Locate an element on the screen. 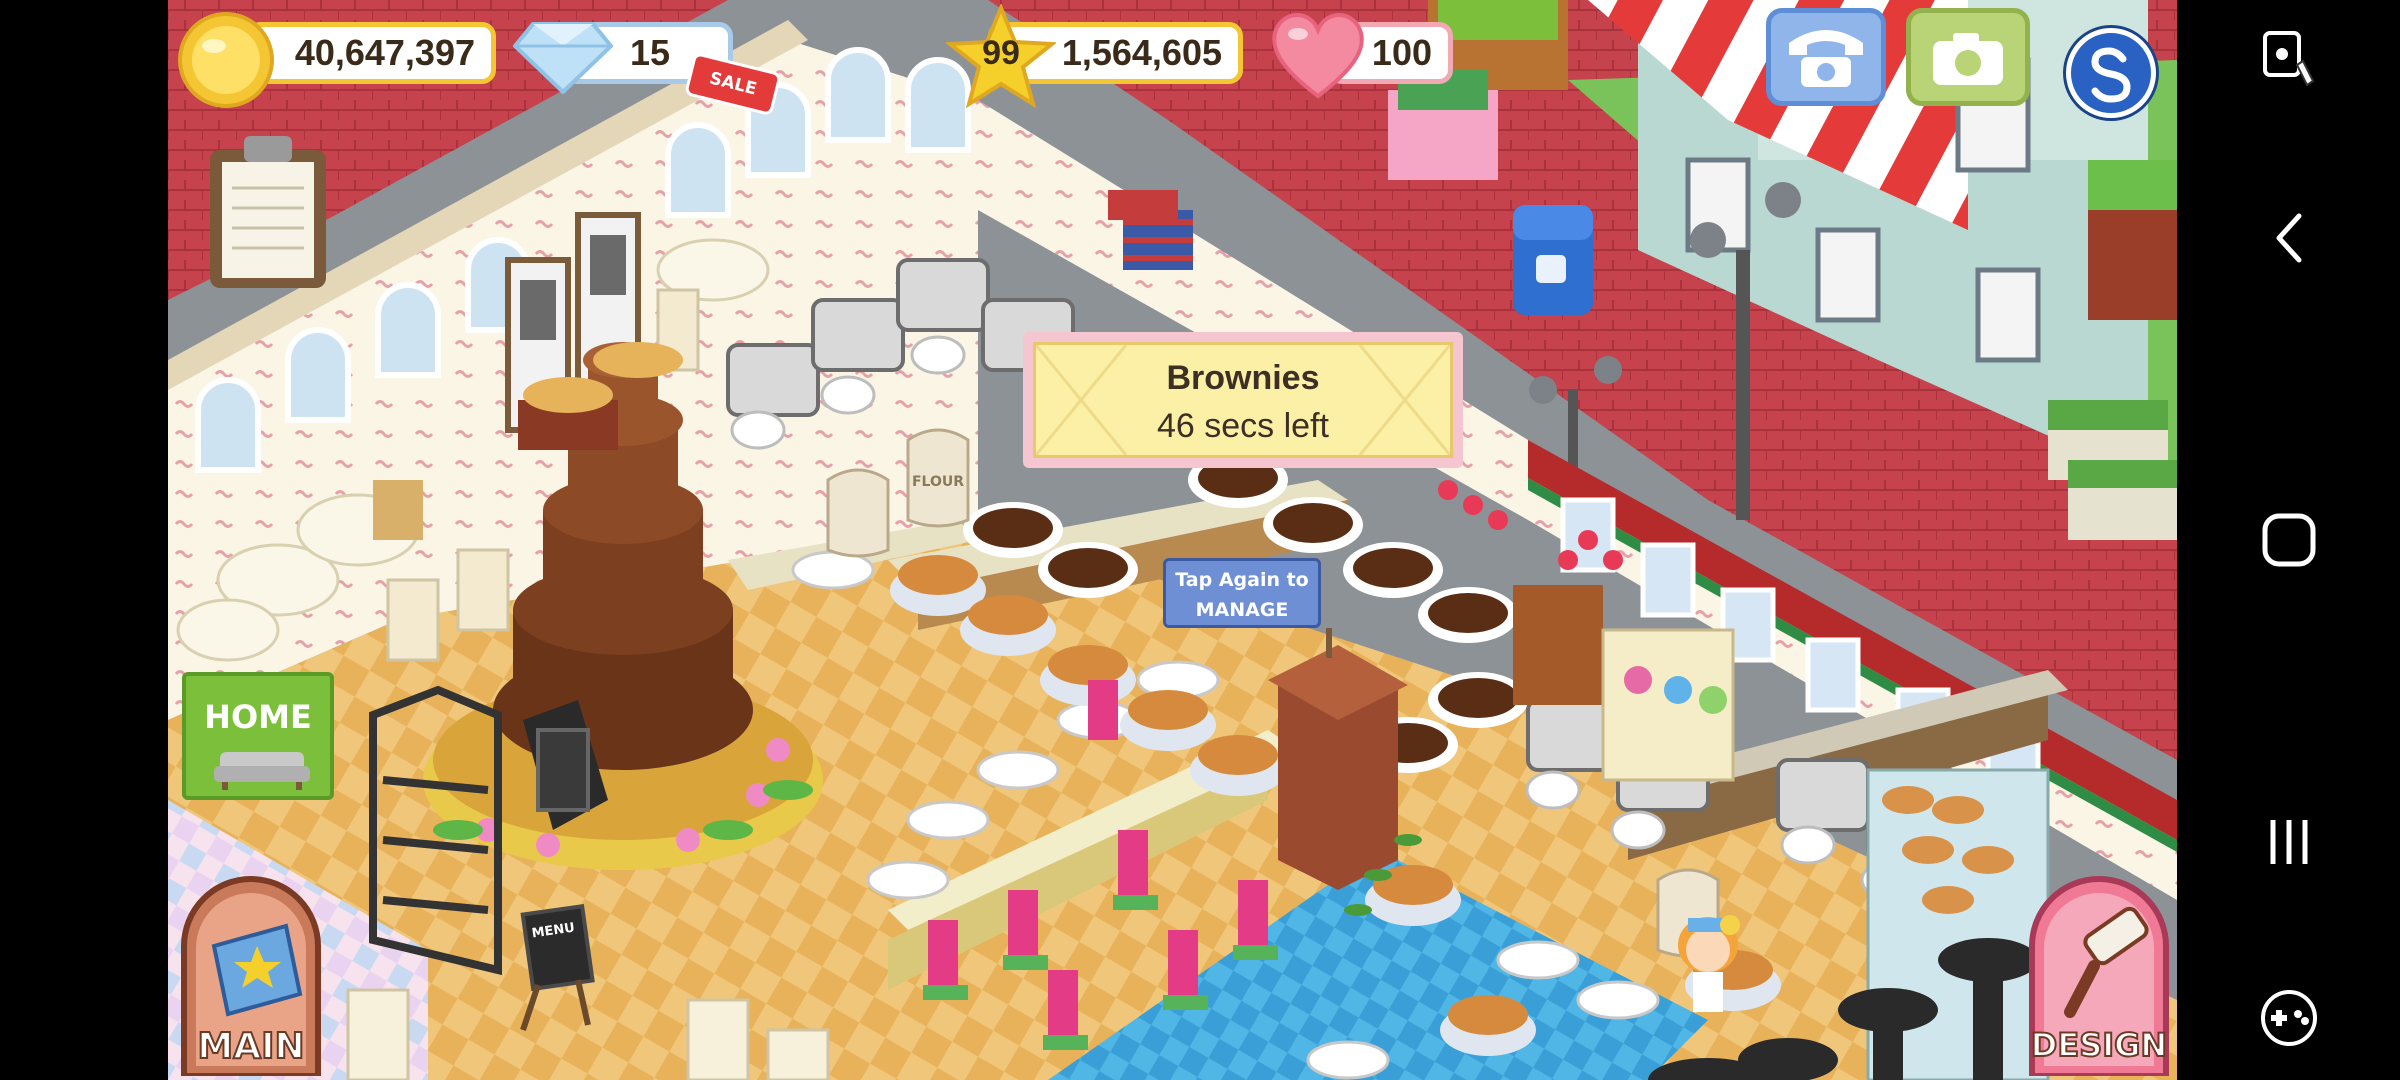 The image size is (2400, 1080). social-s-icon is located at coordinates (2111, 75).